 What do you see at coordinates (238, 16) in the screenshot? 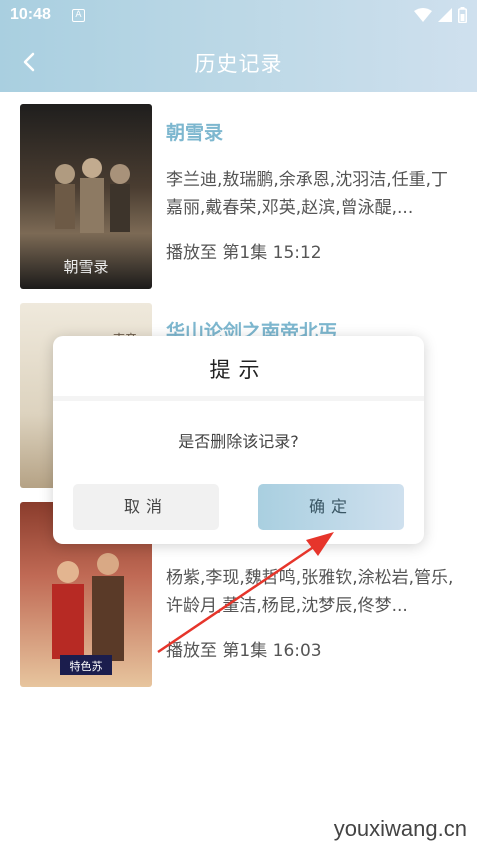
I see `status-bar: 10:48 A` at bounding box center [238, 16].